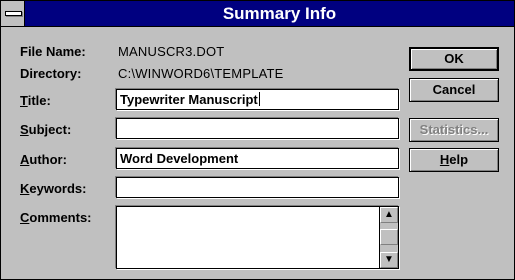  Describe the element at coordinates (53, 51) in the screenshot. I see `file-name-label: File Name:` at that location.